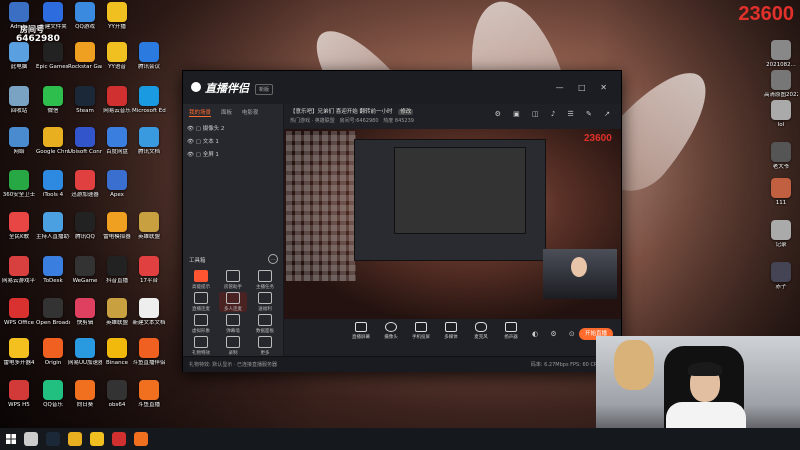 This screenshot has height=450, width=800. Describe the element at coordinates (361, 331) in the screenshot. I see `screen-capture-button: 直播屏幕` at that location.